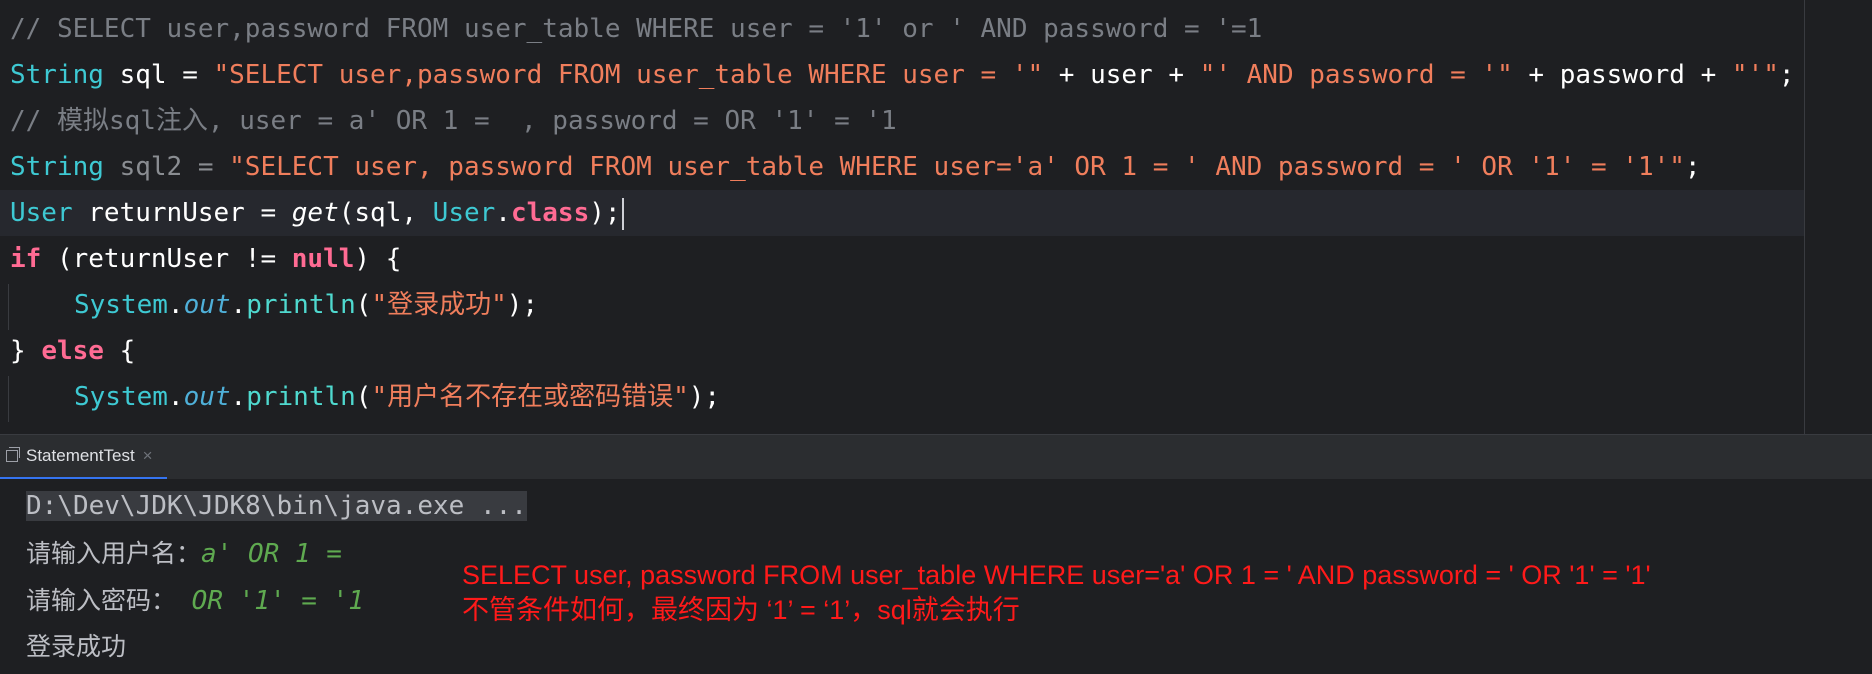  I want to click on string-literal: "用户名不存在或密码错误", so click(530, 397).